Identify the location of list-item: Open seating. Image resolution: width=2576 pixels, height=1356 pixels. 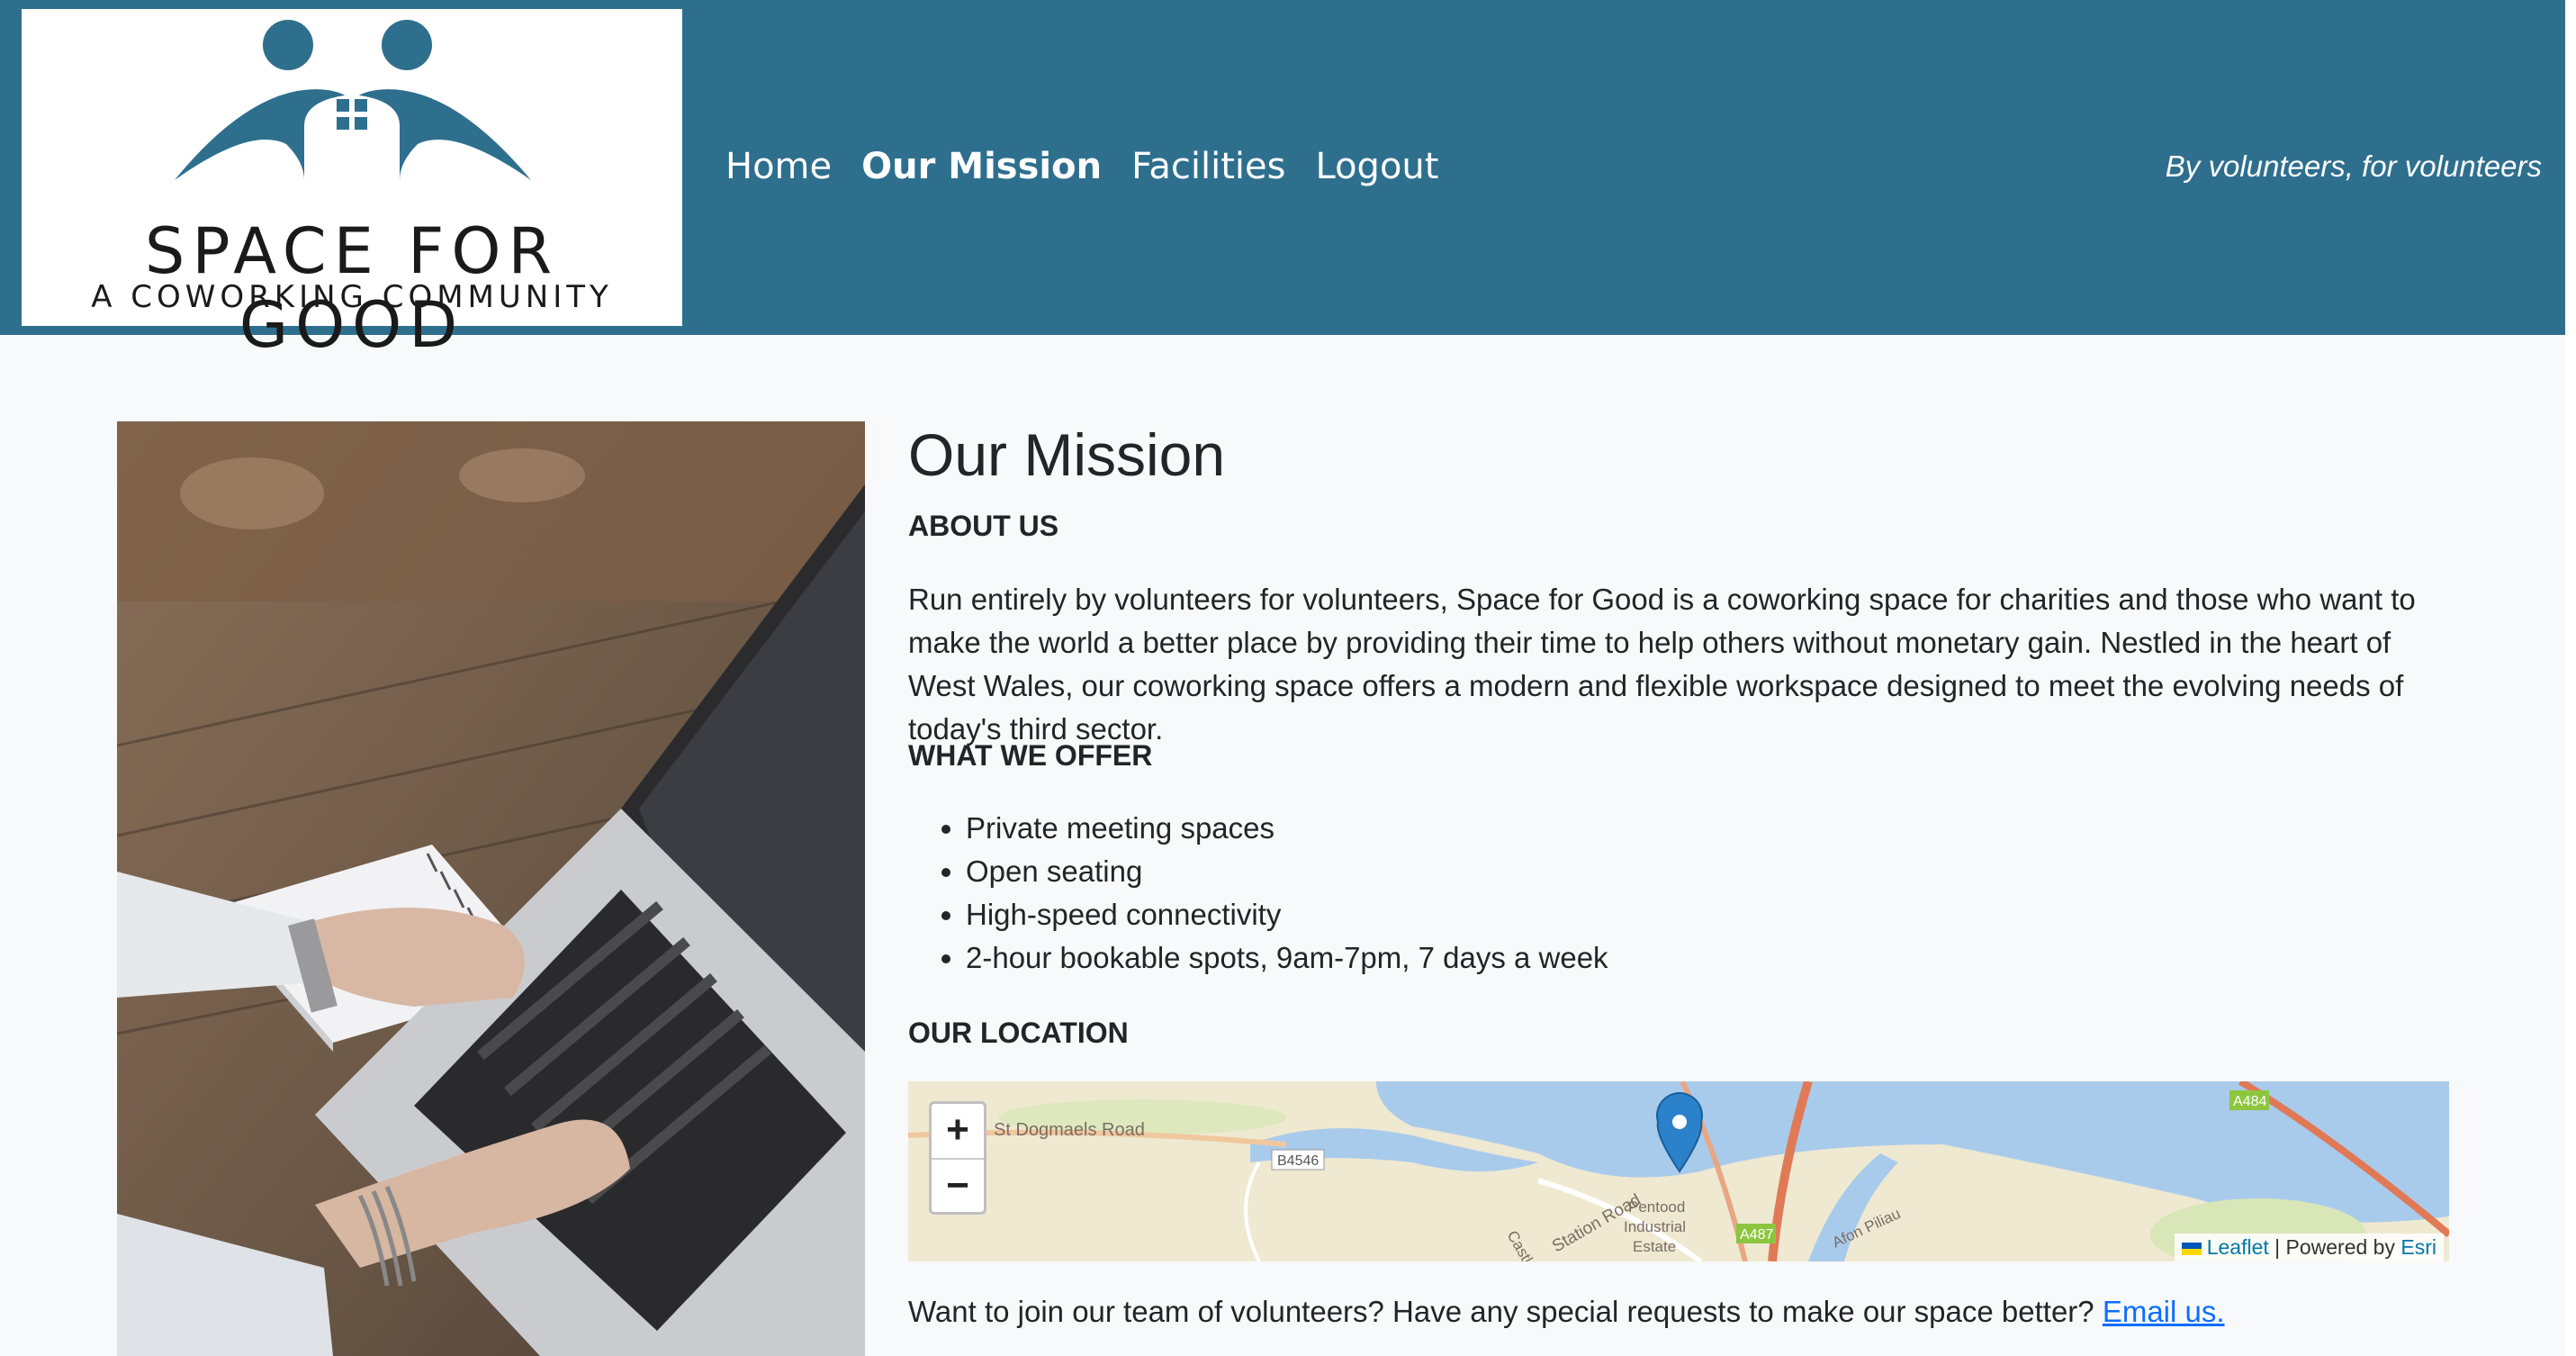
(1287, 871).